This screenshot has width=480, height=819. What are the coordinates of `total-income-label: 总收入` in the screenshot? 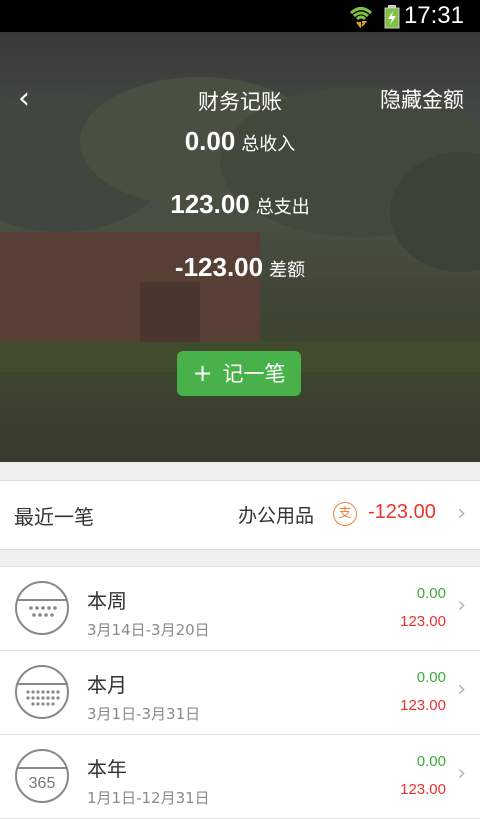 It's located at (268, 144).